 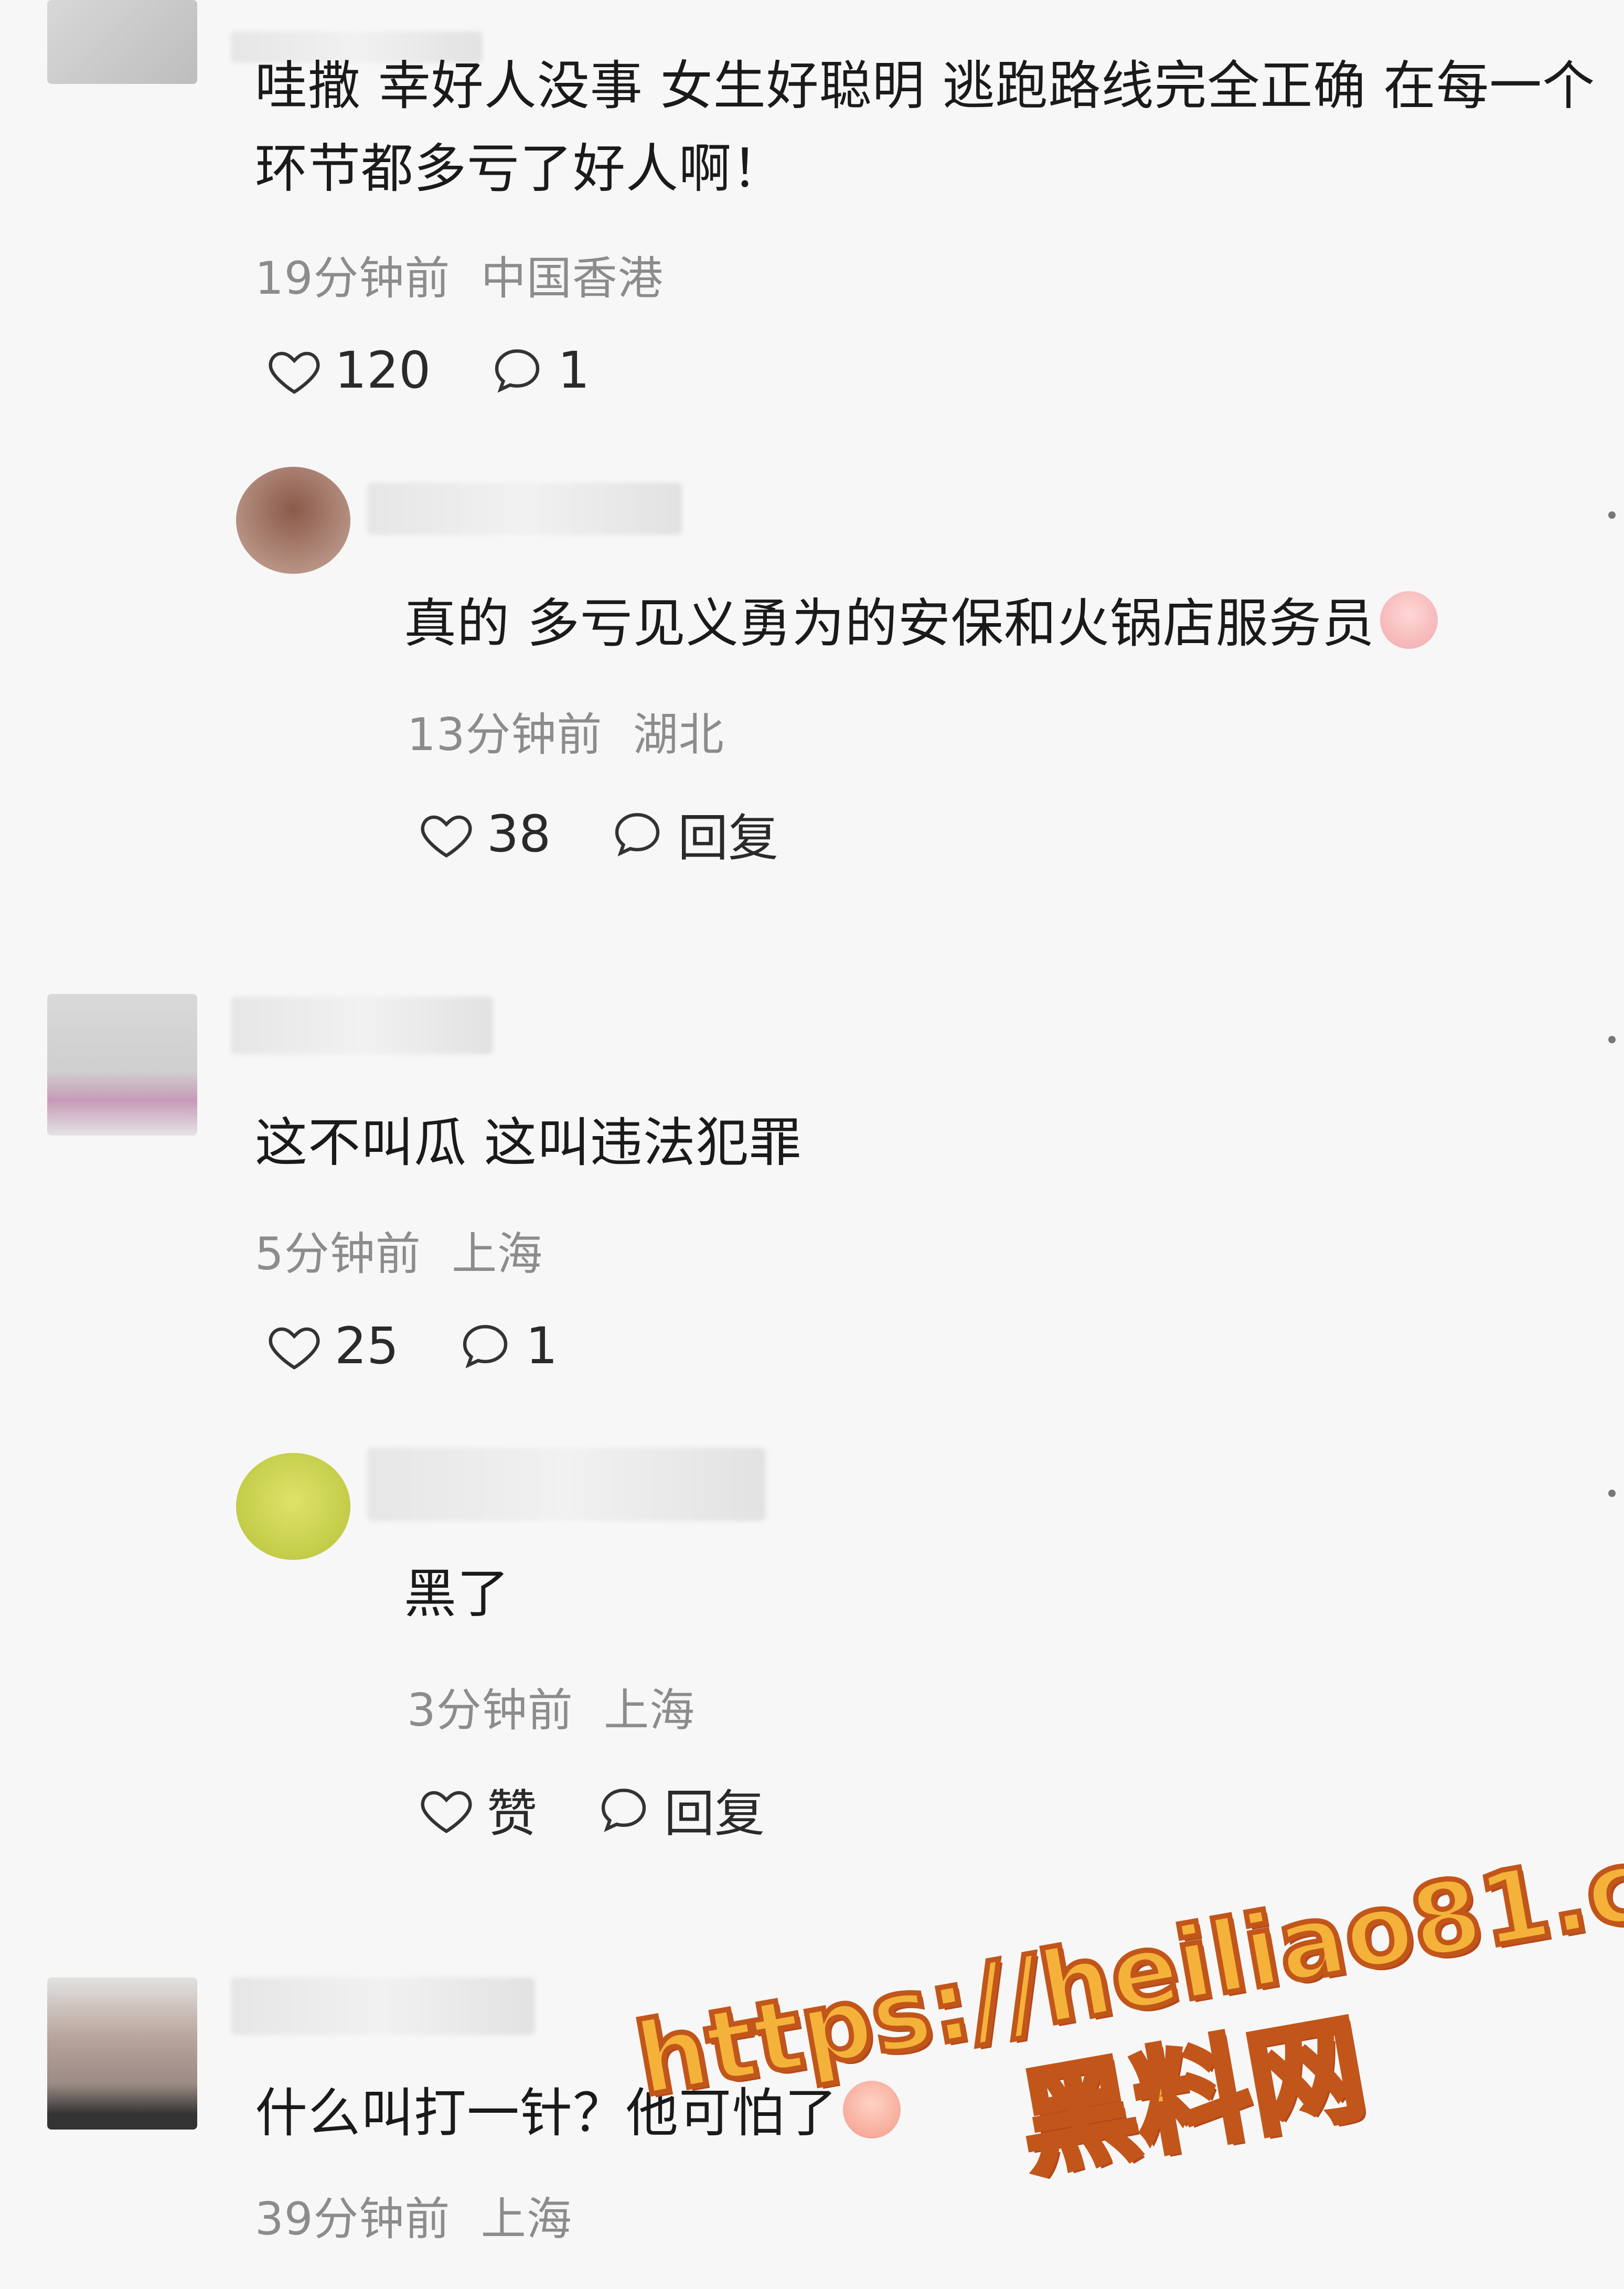 I want to click on watermark: https://heiliao81.com 黑料网, so click(x=1124, y=2041).